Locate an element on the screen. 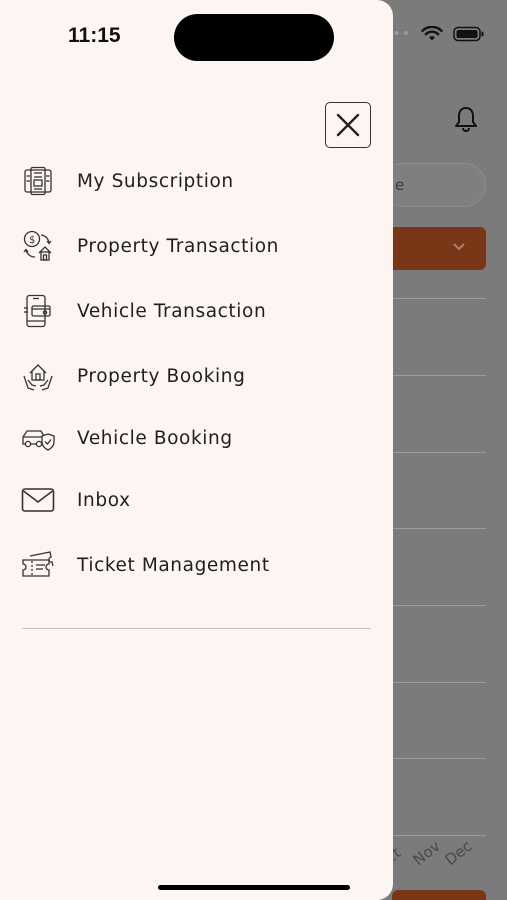 Image resolution: width=507 pixels, height=900 pixels. menu-item-label: Property Transaction is located at coordinates (178, 246).